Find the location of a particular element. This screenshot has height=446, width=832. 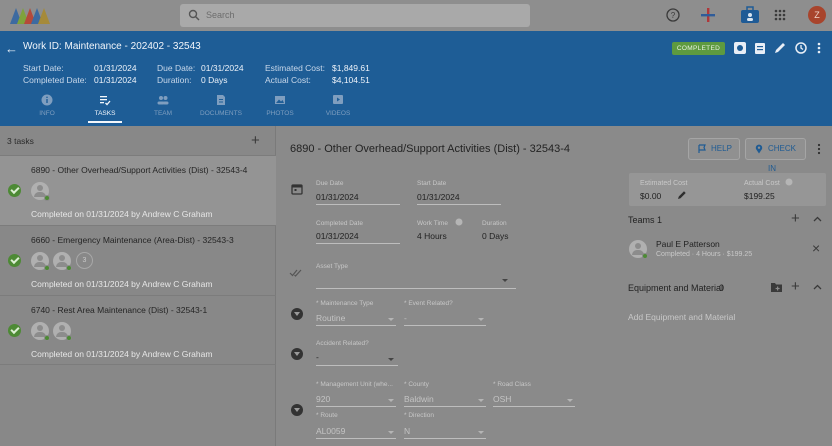

add-plus-icon is located at coordinates (708, 15).